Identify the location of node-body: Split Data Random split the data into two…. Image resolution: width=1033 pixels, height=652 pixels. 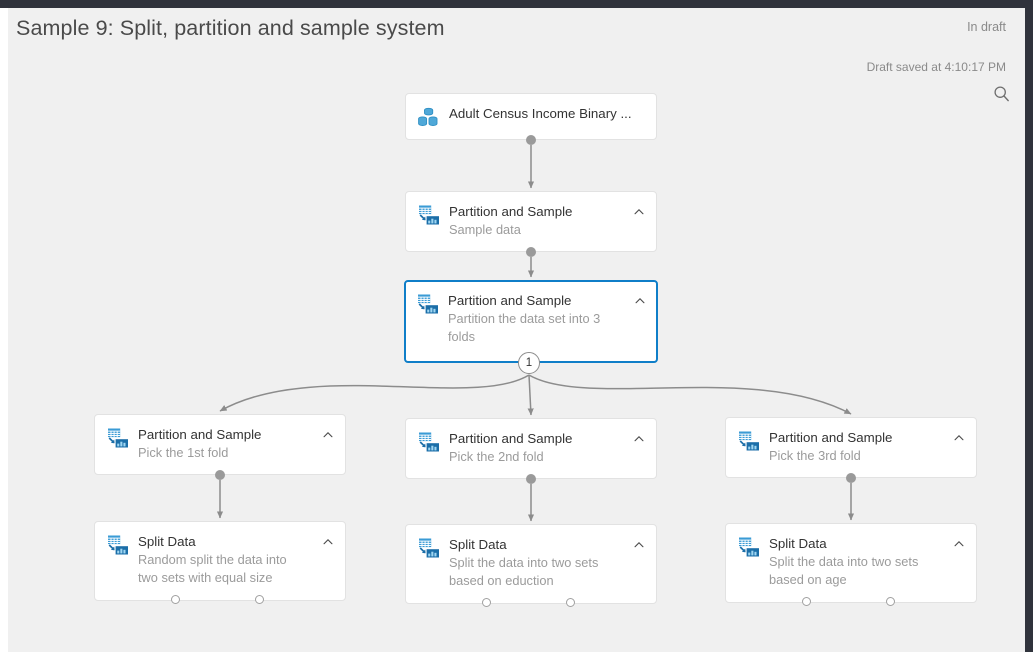
(227, 559).